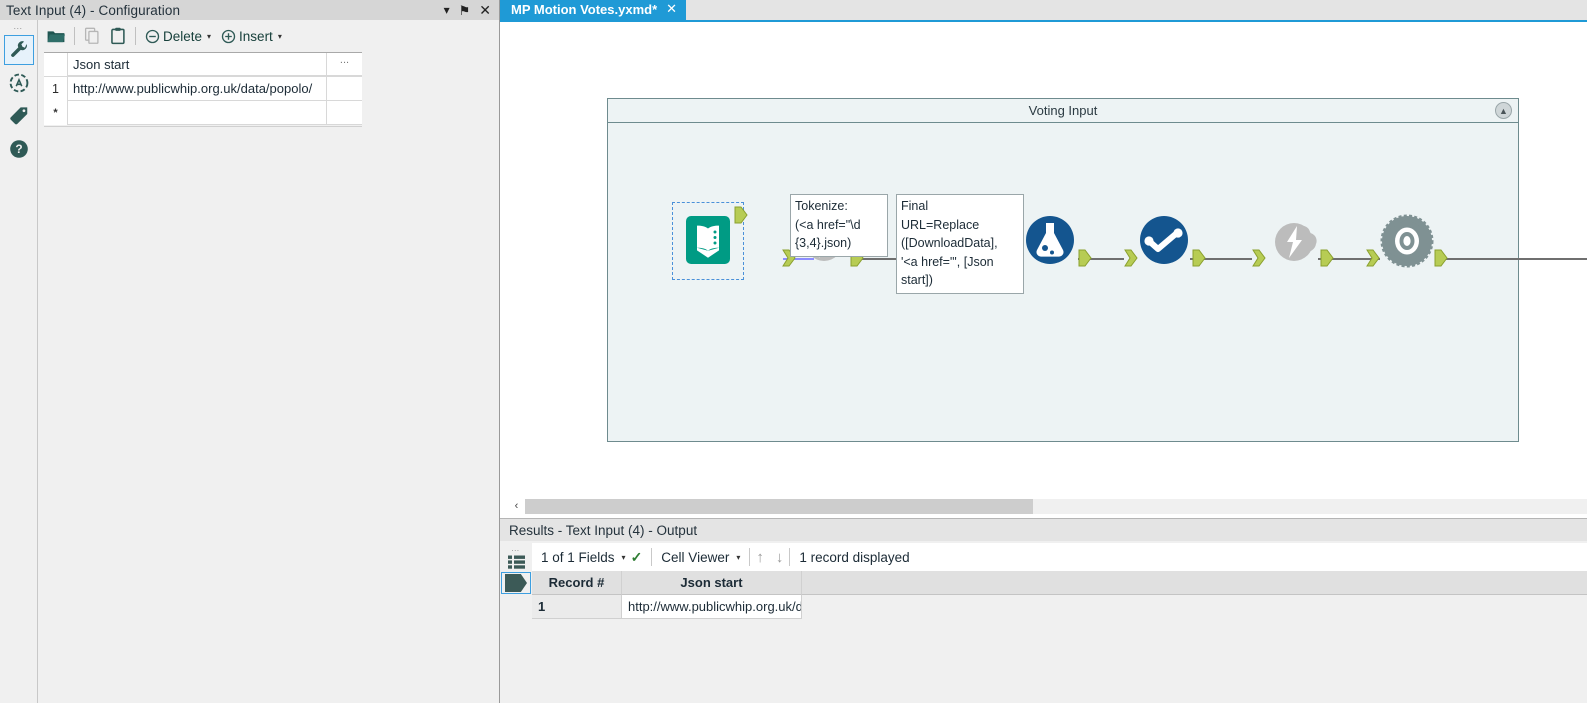  I want to click on formula-tool, so click(1051, 240).